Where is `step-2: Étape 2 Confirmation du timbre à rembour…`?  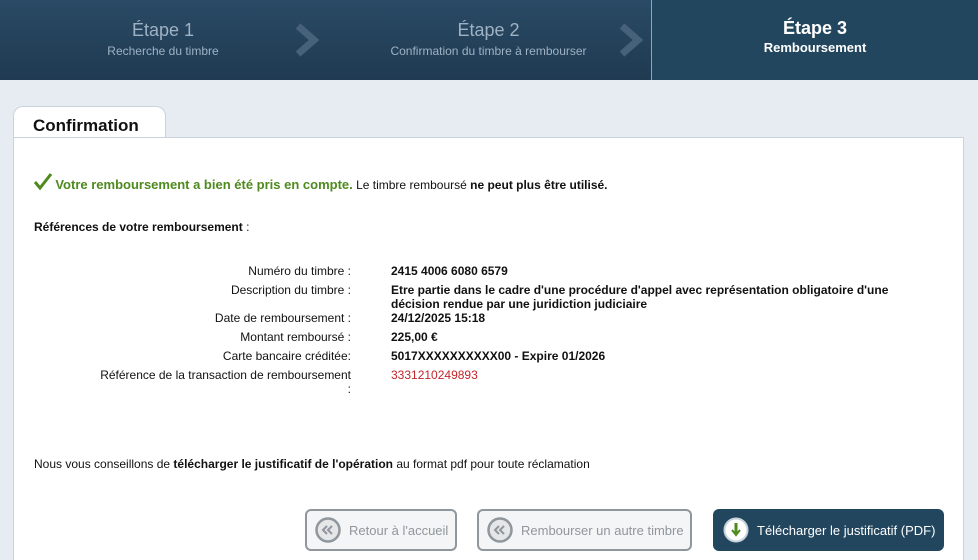
step-2: Étape 2 Confirmation du timbre à rembour… is located at coordinates (488, 40).